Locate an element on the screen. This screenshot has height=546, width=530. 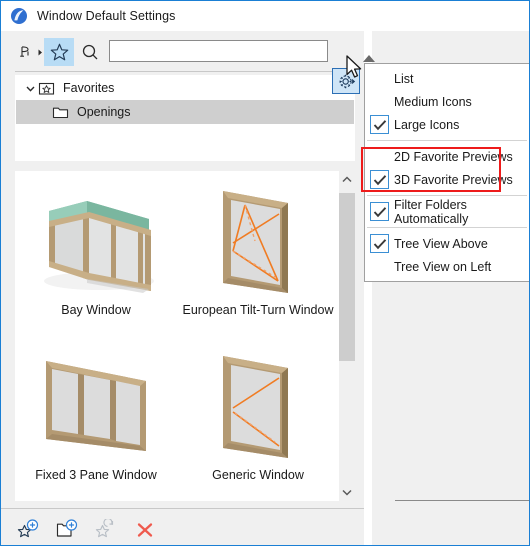
menu-item-label: Large Icons is located at coordinates (427, 124).